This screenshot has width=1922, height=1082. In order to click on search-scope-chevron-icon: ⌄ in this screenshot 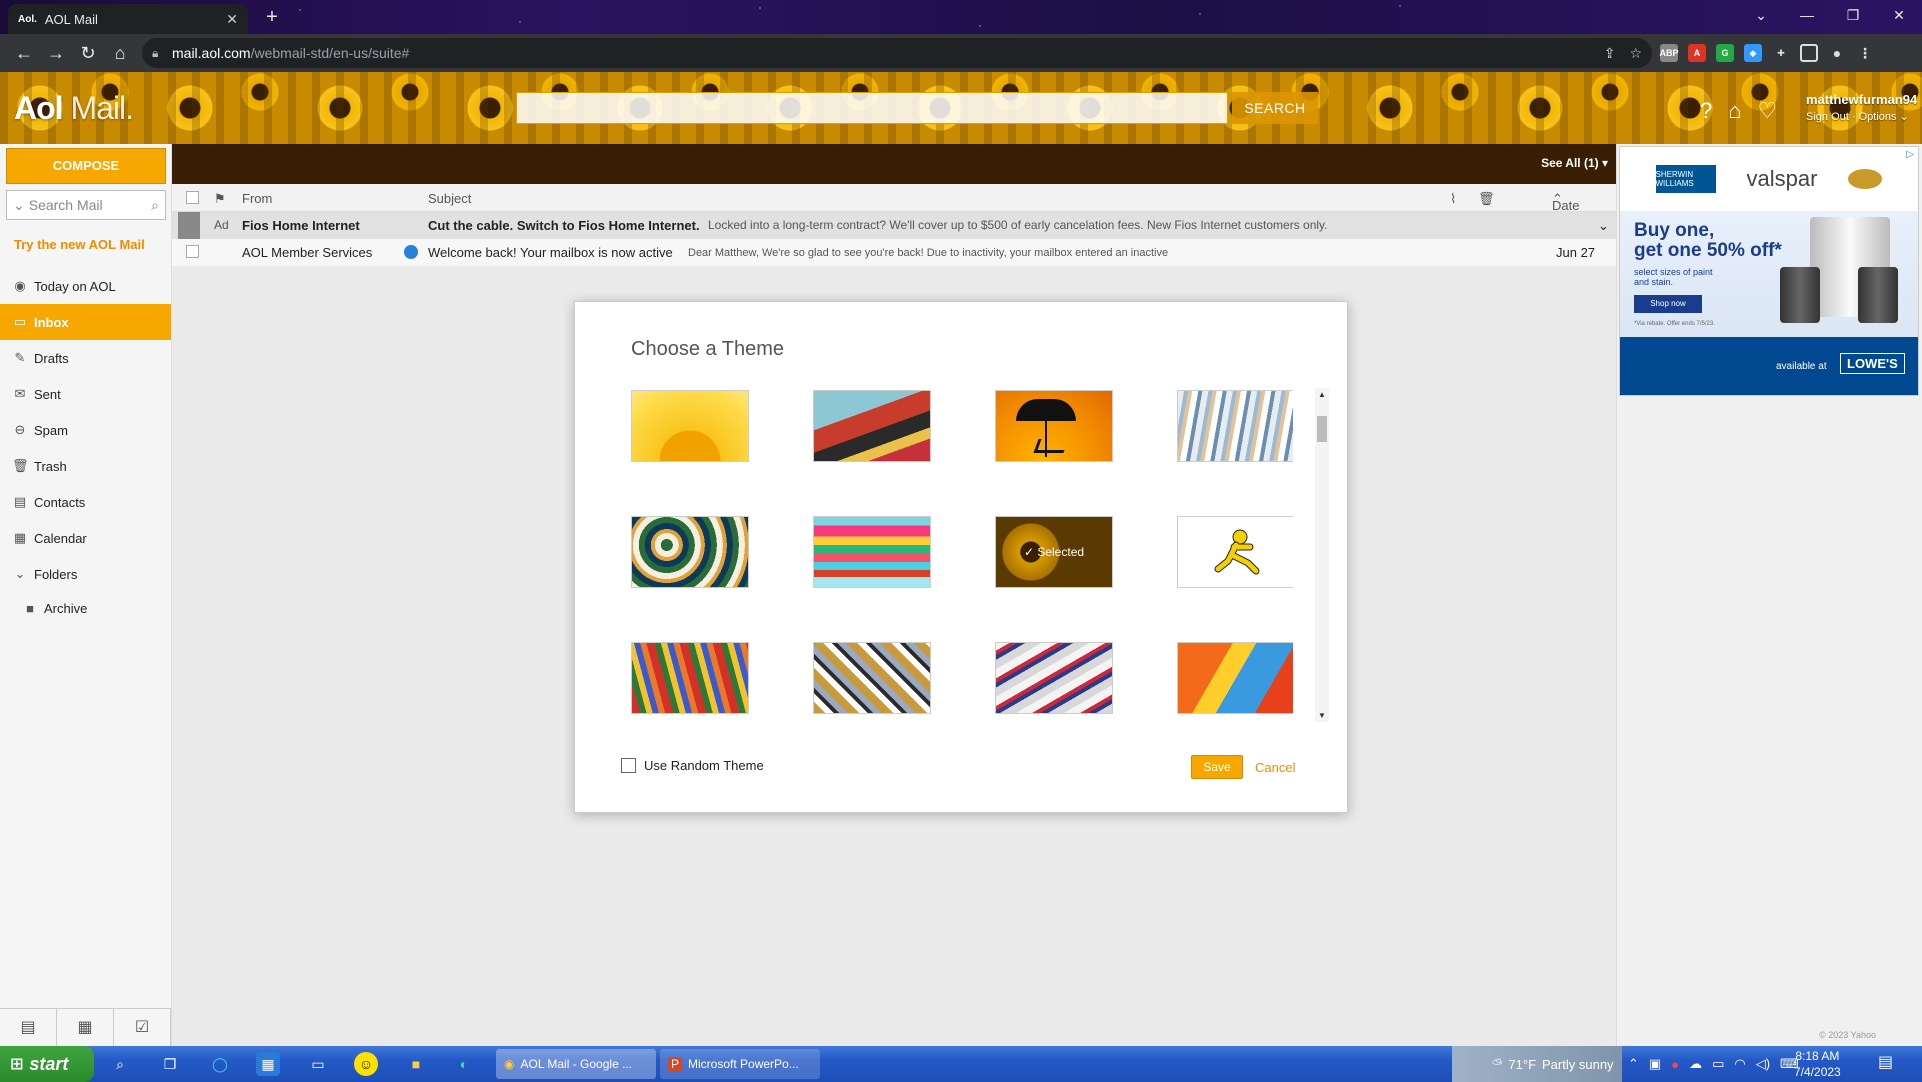, I will do `click(19, 205)`.